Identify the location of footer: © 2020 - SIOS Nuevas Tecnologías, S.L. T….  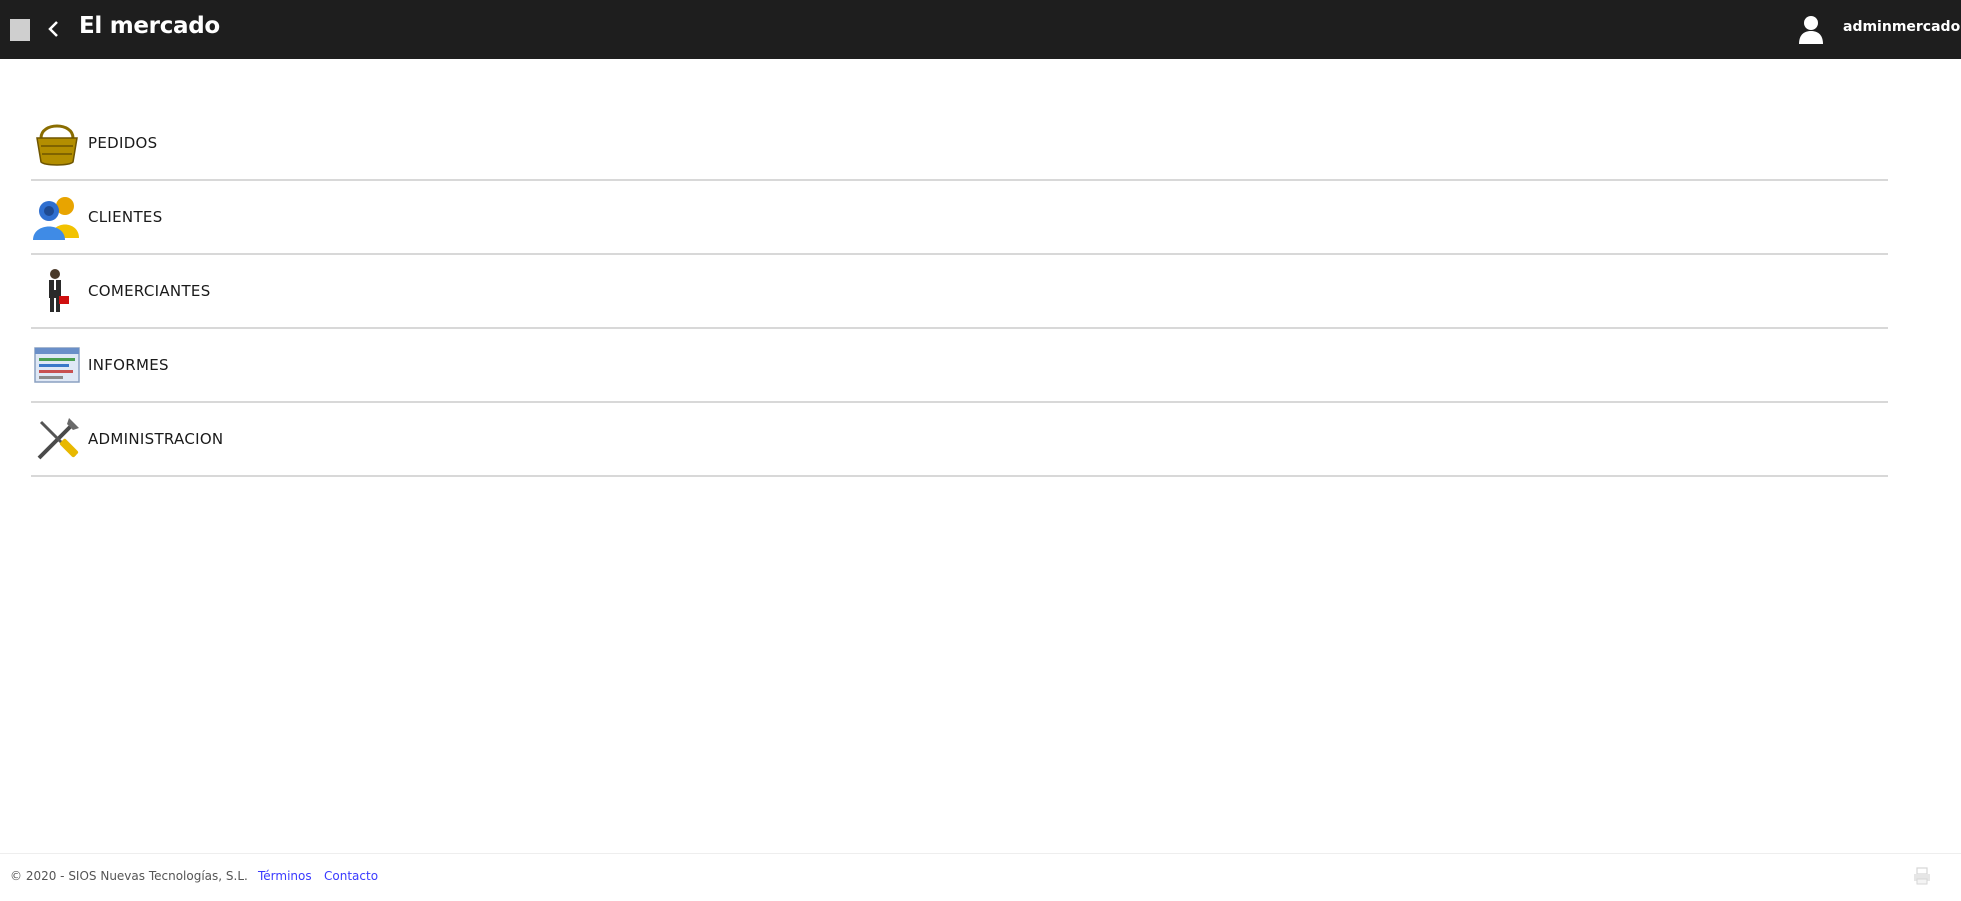
(980, 877).